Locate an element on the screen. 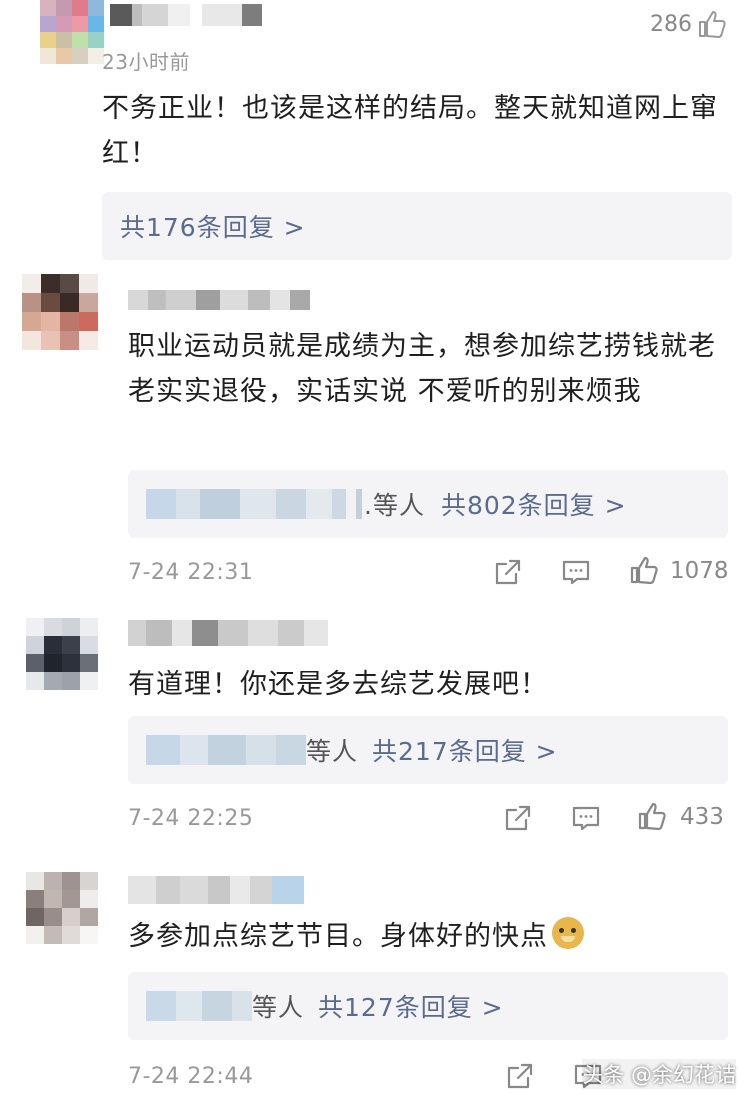 Image resolution: width=750 pixels, height=1105 pixels. comment-text: 不务正业！也该是这样的结局。整天就知道网上窜红！ is located at coordinates (410, 131).